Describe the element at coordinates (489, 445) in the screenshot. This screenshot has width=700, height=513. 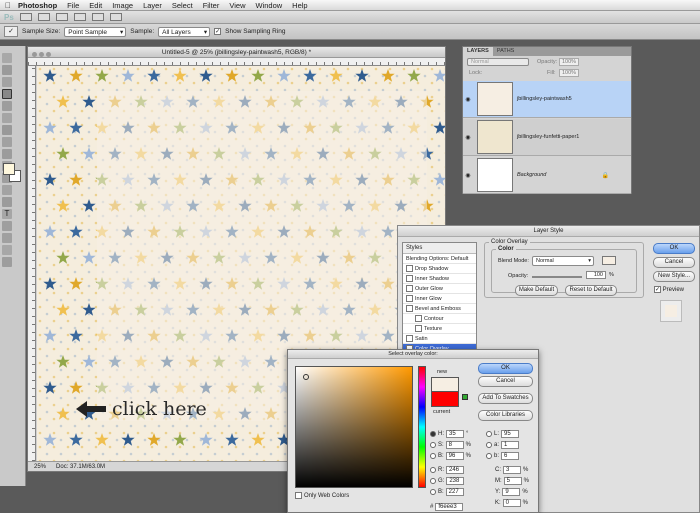
I see `a-radio` at that location.